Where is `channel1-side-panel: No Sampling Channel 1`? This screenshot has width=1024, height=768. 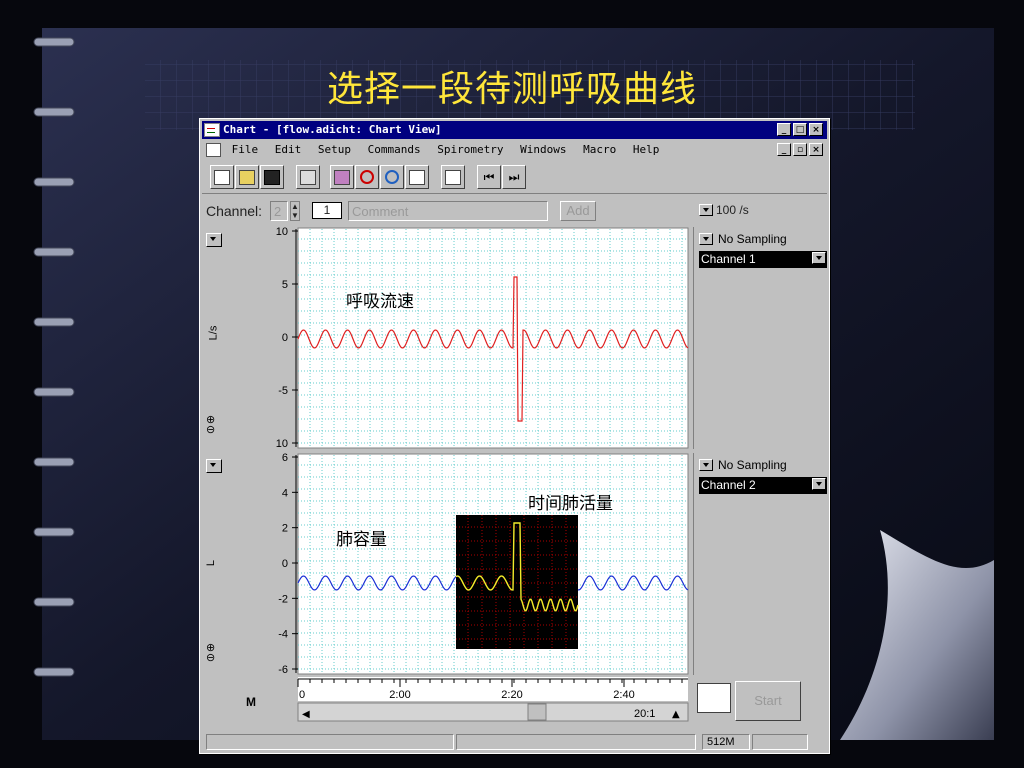
channel1-side-panel: No Sampling Channel 1 is located at coordinates (760, 338).